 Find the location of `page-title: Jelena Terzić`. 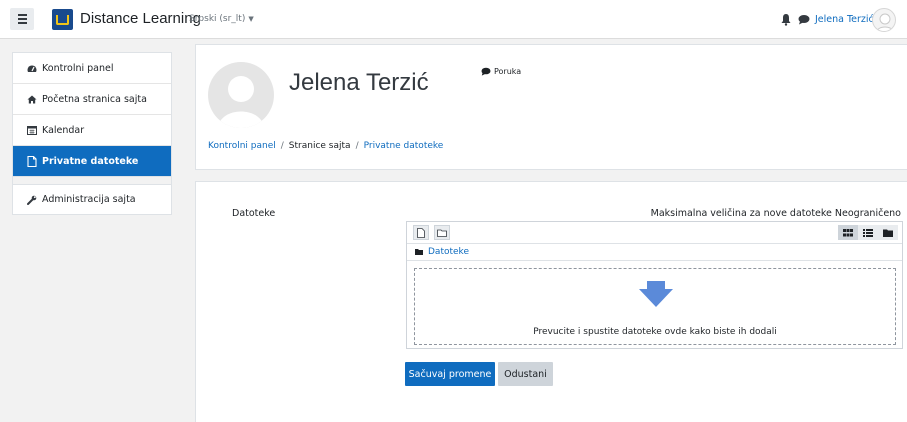

page-title: Jelena Terzić is located at coordinates (359, 82).